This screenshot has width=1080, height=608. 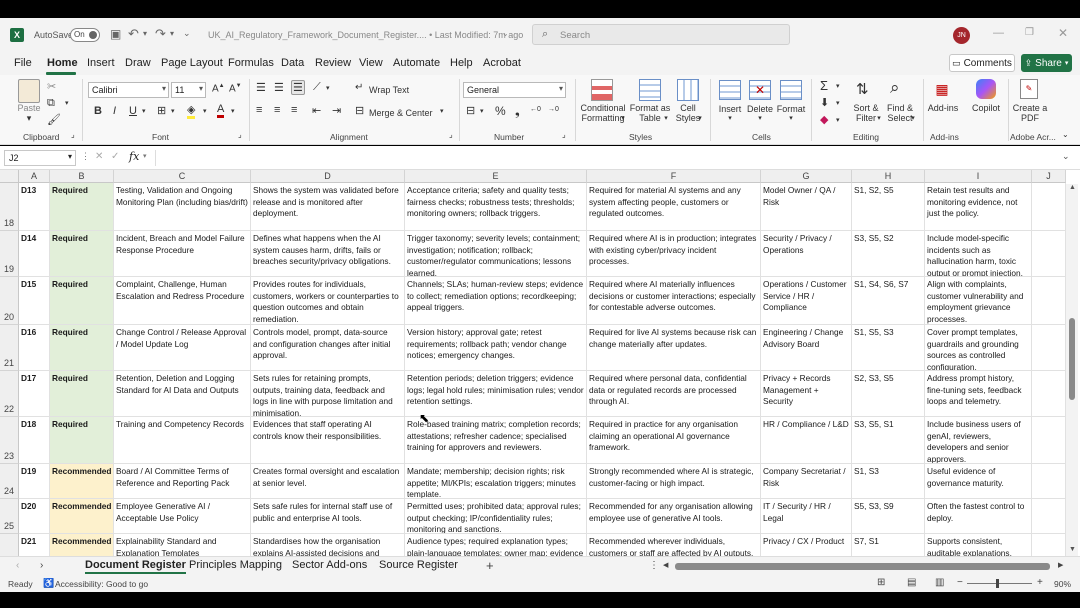 What do you see at coordinates (791, 90) in the screenshot?
I see `format-cells-icon` at bounding box center [791, 90].